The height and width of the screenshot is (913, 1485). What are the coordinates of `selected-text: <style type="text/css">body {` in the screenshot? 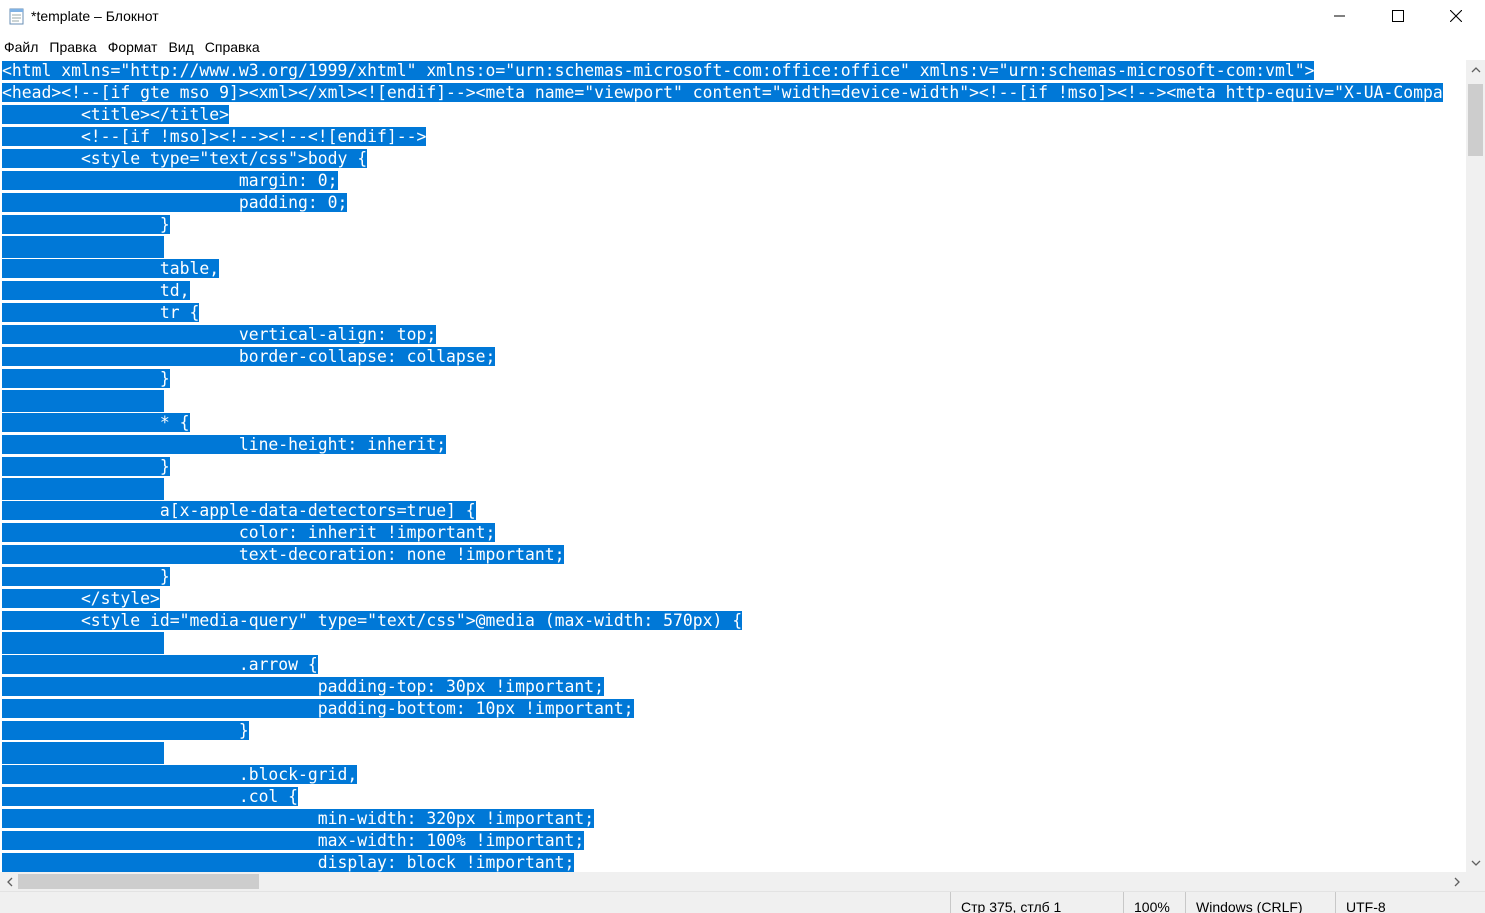 It's located at (185, 158).